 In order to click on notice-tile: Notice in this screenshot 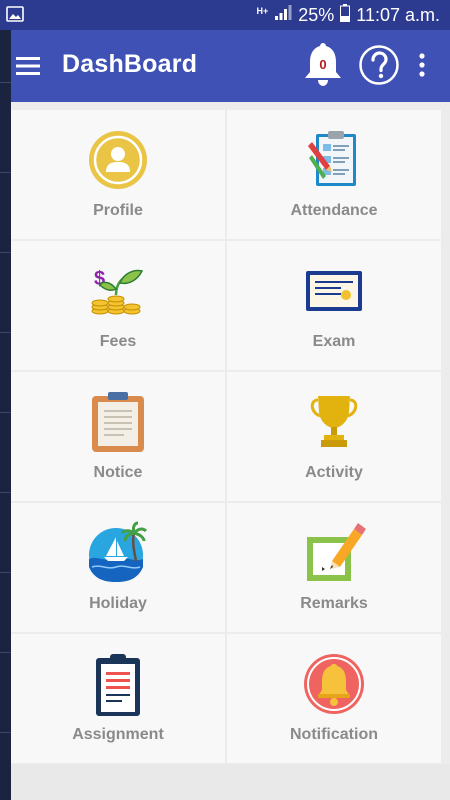, I will do `click(118, 436)`.